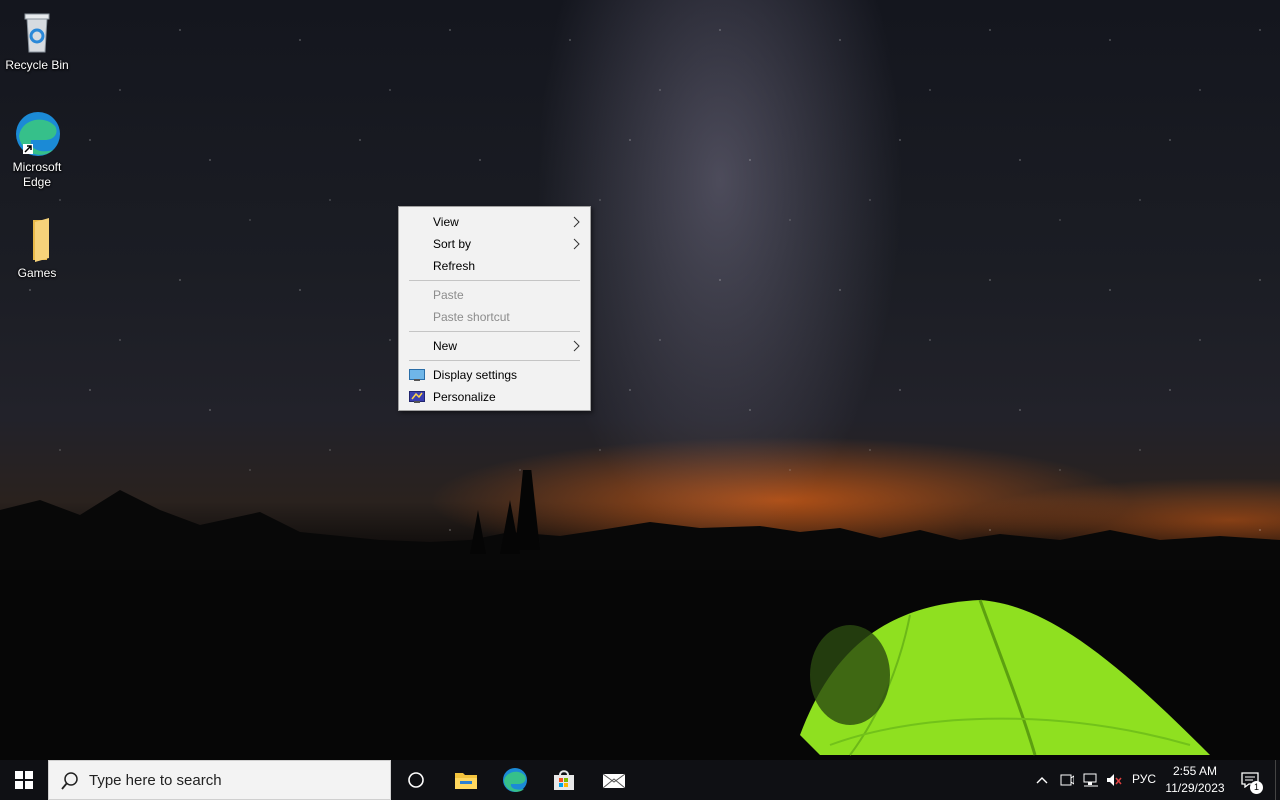  I want to click on menu-item-view: View, so click(494, 222).